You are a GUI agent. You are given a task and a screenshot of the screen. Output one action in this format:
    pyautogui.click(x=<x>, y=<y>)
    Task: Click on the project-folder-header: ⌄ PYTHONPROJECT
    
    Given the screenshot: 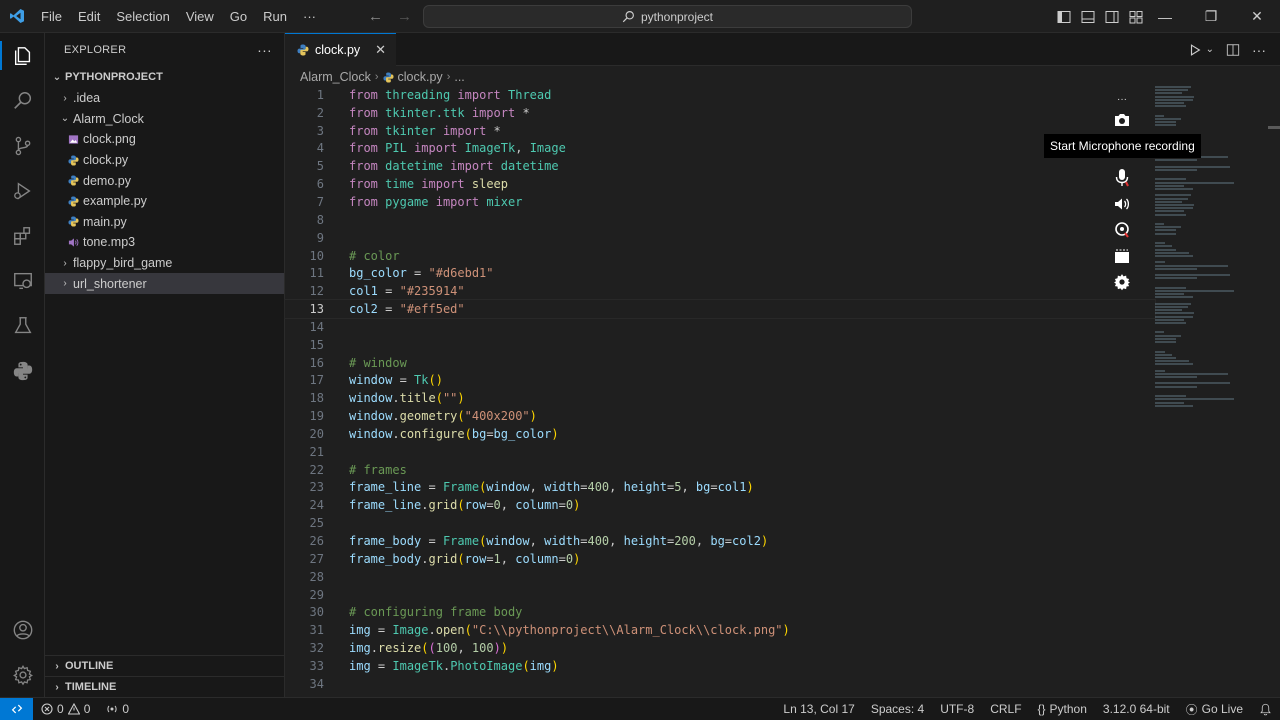 What is the action you would take?
    pyautogui.click(x=164, y=77)
    